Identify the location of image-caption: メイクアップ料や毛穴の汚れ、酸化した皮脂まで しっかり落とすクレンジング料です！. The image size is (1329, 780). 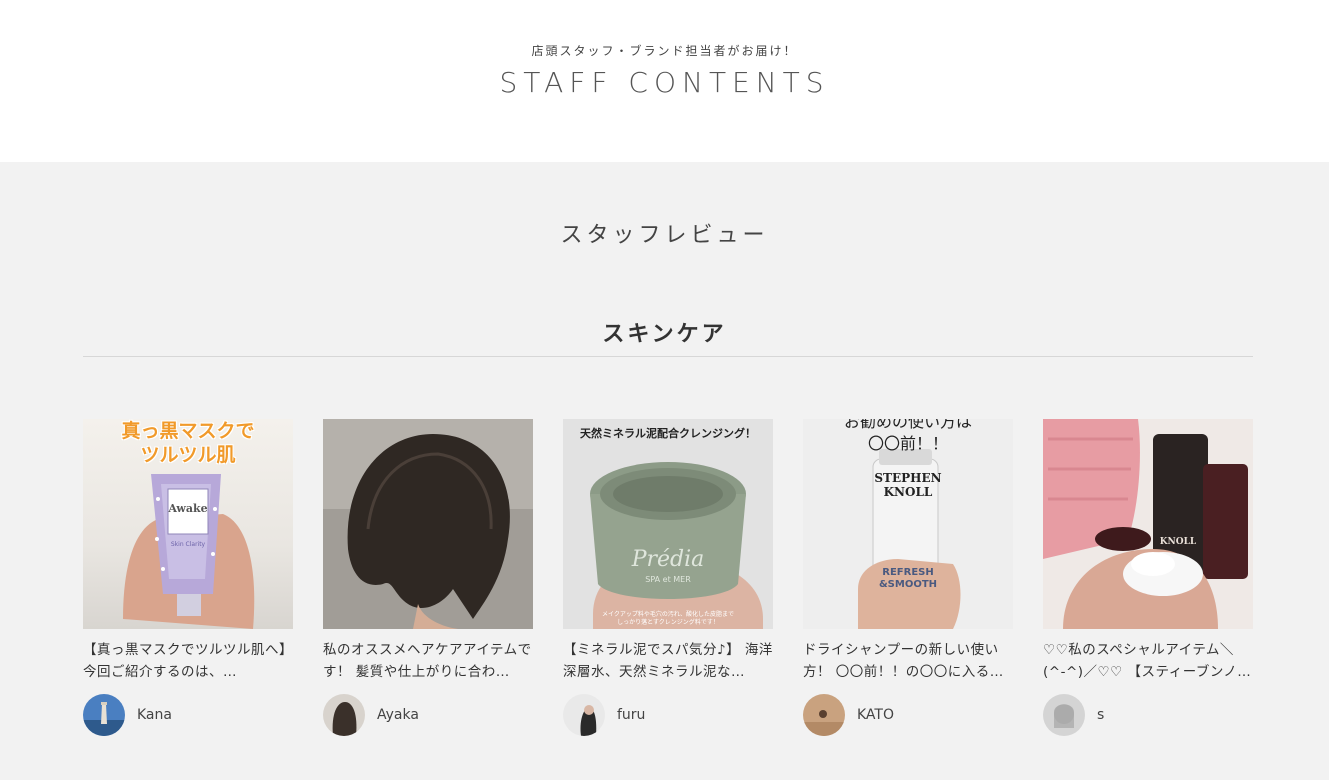
(668, 618).